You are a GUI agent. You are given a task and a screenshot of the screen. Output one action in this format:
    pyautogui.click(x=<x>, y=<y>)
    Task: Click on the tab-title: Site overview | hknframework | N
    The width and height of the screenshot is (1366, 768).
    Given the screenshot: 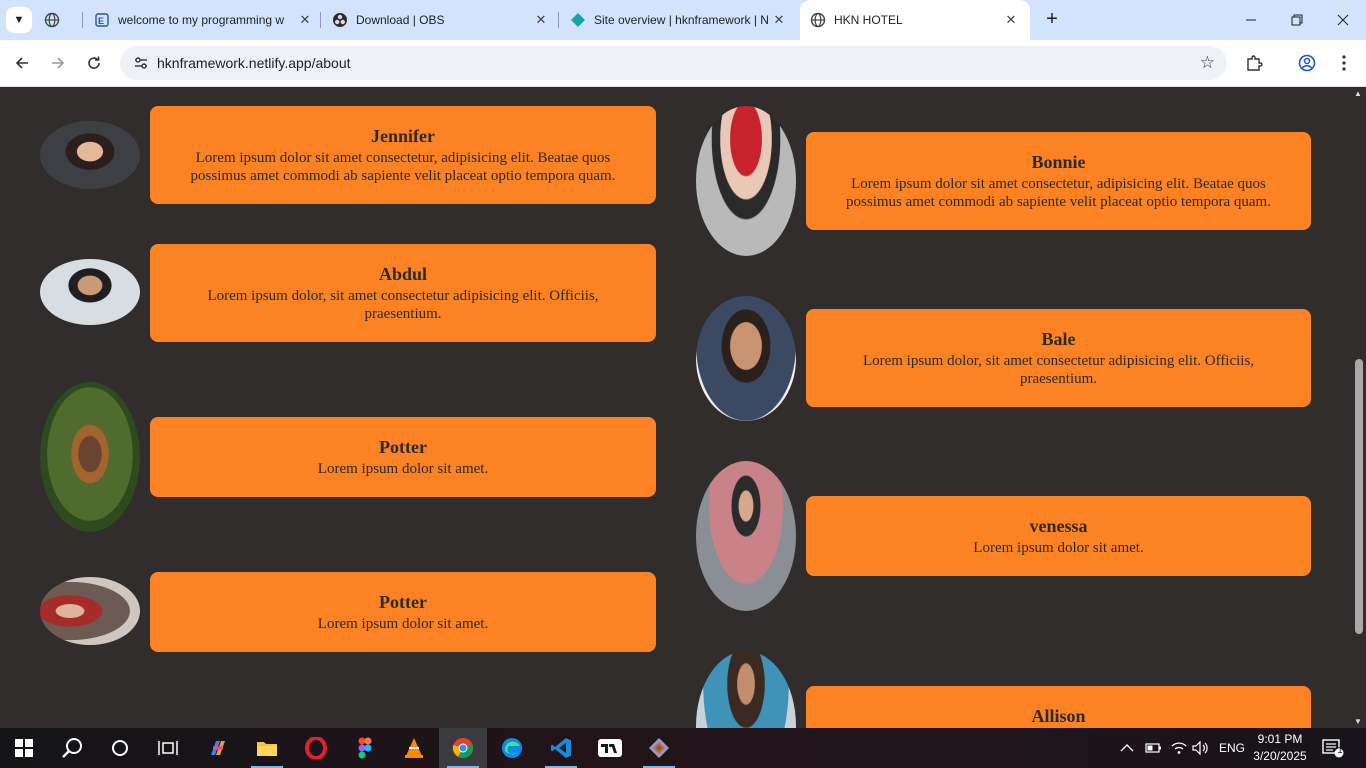 What is the action you would take?
    pyautogui.click(x=681, y=20)
    